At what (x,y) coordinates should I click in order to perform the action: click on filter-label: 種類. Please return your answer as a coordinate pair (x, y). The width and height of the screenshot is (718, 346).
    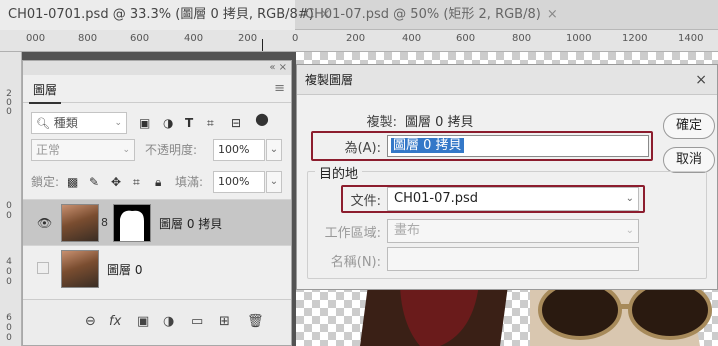
    Looking at the image, I should click on (65, 123).